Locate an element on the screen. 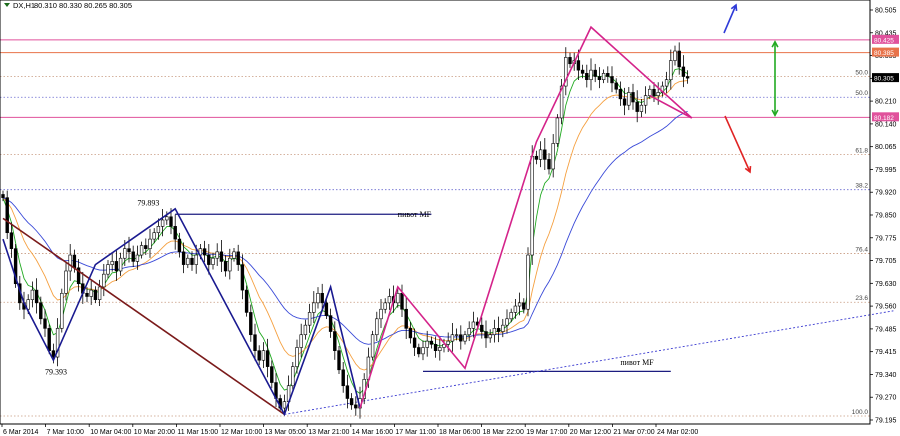 This screenshot has height=436, width=900. fibo-level-label: 100.0 is located at coordinates (860, 412).